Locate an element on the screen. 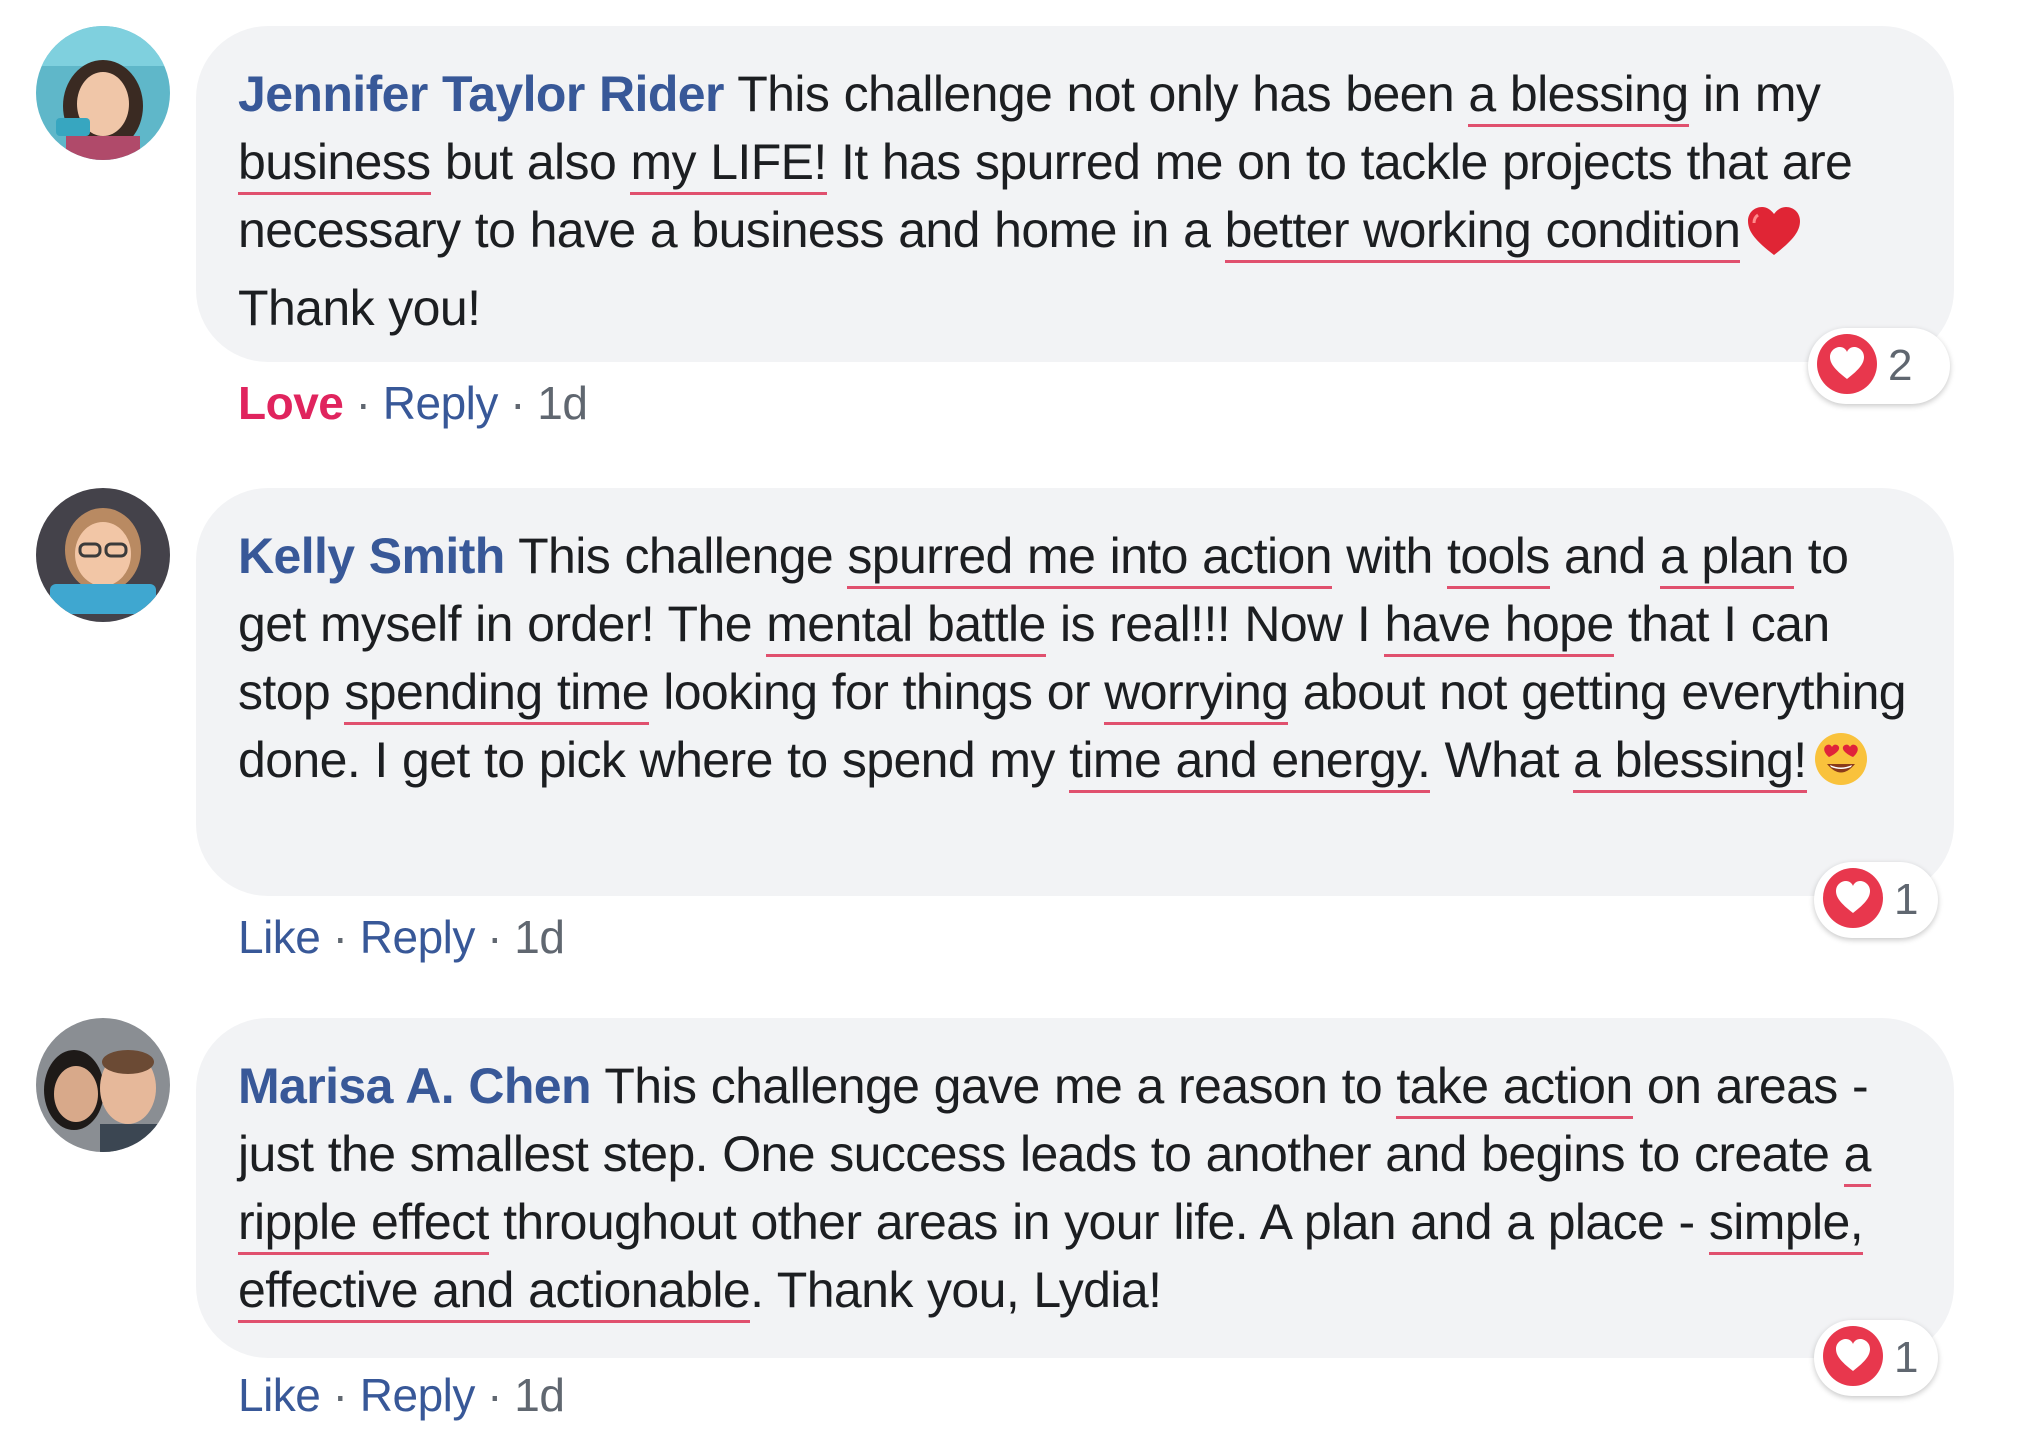 The image size is (2042, 1440). reaction-count: 2 is located at coordinates (1900, 365).